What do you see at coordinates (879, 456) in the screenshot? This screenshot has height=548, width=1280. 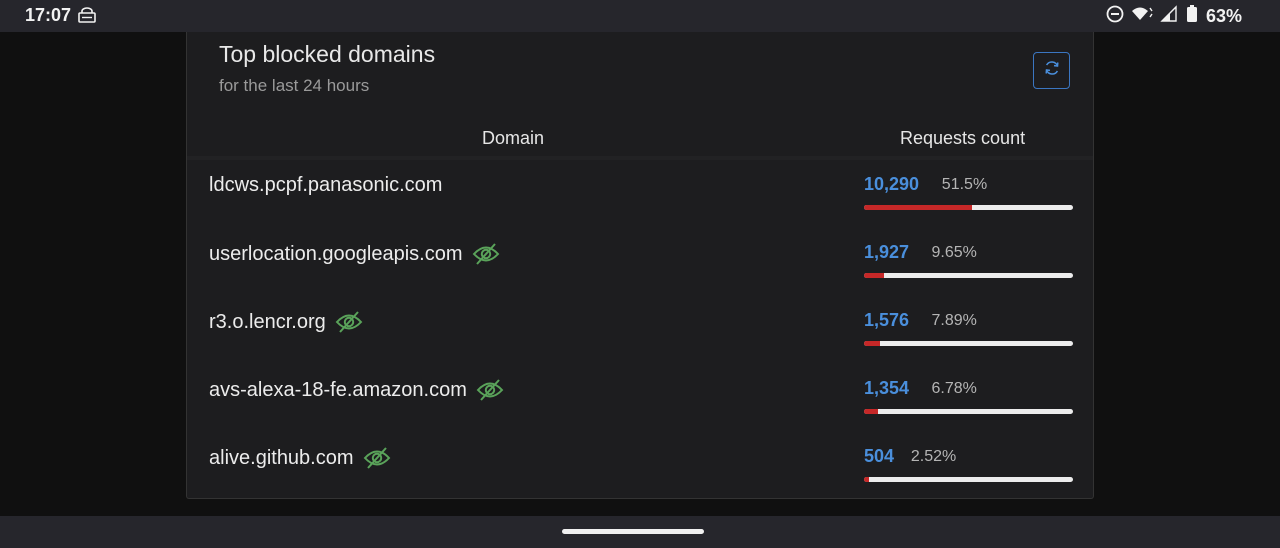 I see `request-count: 504` at bounding box center [879, 456].